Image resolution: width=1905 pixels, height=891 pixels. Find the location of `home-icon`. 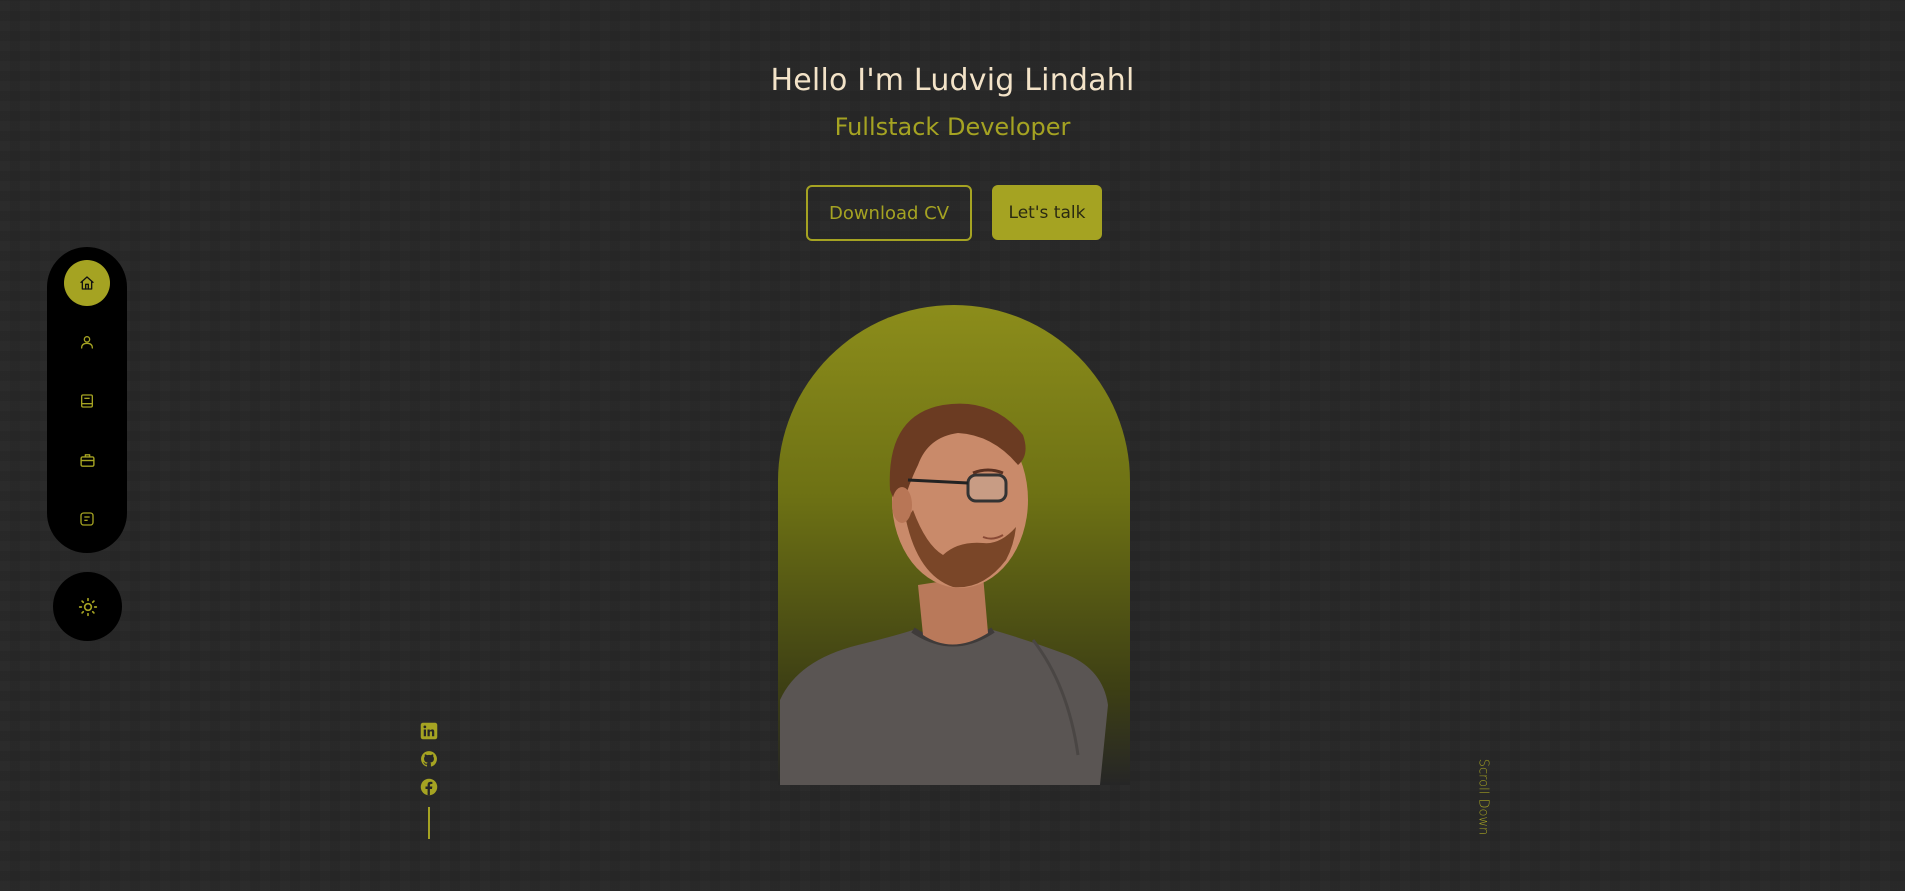

home-icon is located at coordinates (87, 283).